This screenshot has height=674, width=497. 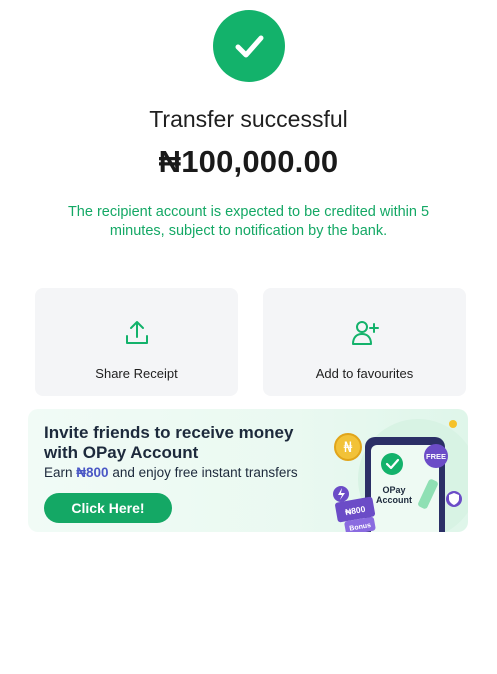 I want to click on shield-icon, so click(x=454, y=499).